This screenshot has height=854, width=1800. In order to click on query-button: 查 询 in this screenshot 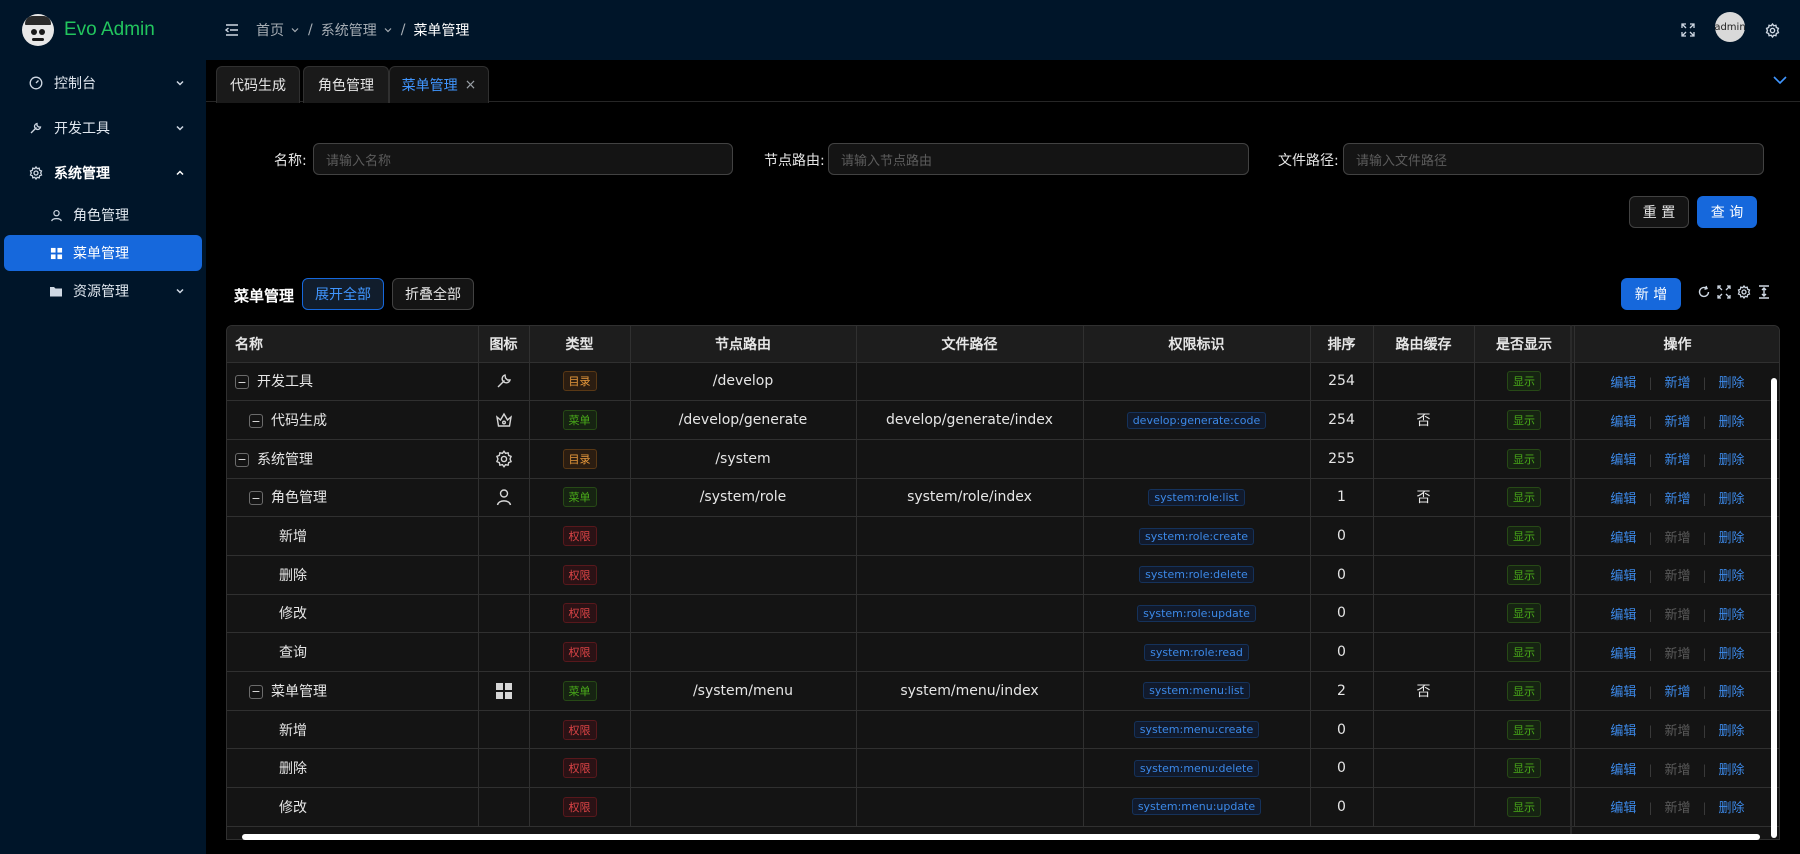, I will do `click(1727, 212)`.